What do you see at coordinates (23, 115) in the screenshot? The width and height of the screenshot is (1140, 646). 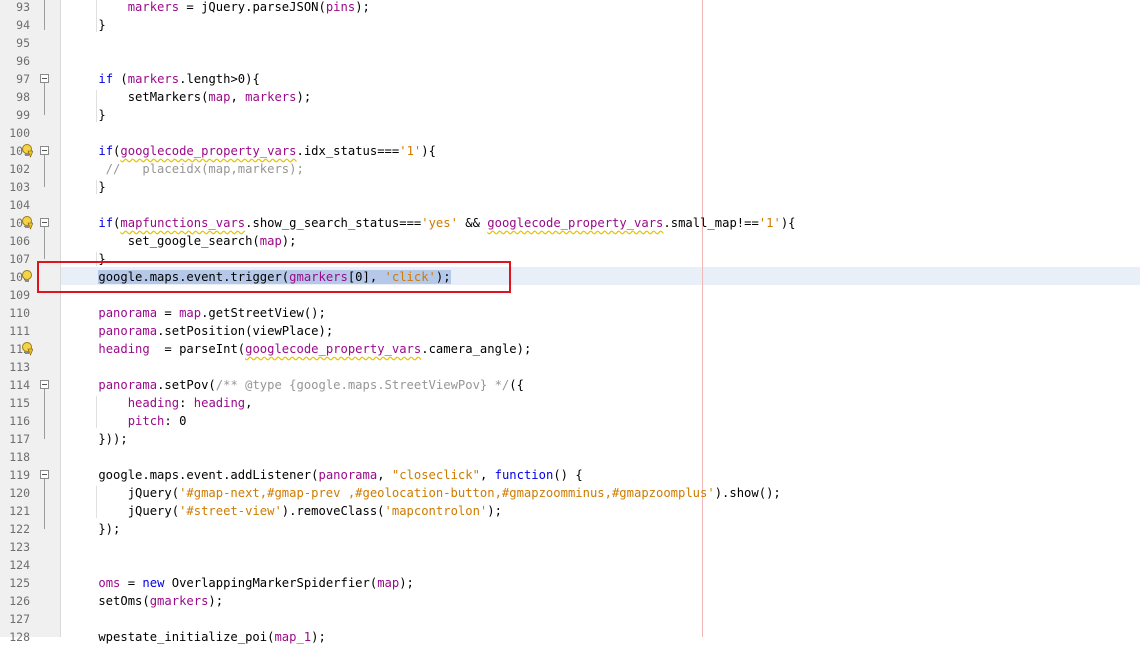 I see `line-number: 99` at bounding box center [23, 115].